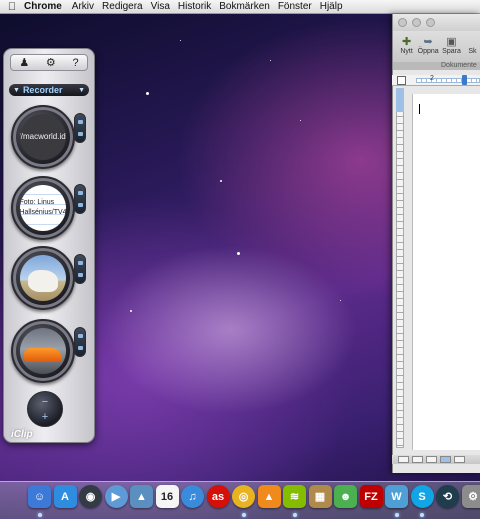 Image resolution: width=480 pixels, height=519 pixels. What do you see at coordinates (39, 496) in the screenshot?
I see `finder-icon: ☺` at bounding box center [39, 496].